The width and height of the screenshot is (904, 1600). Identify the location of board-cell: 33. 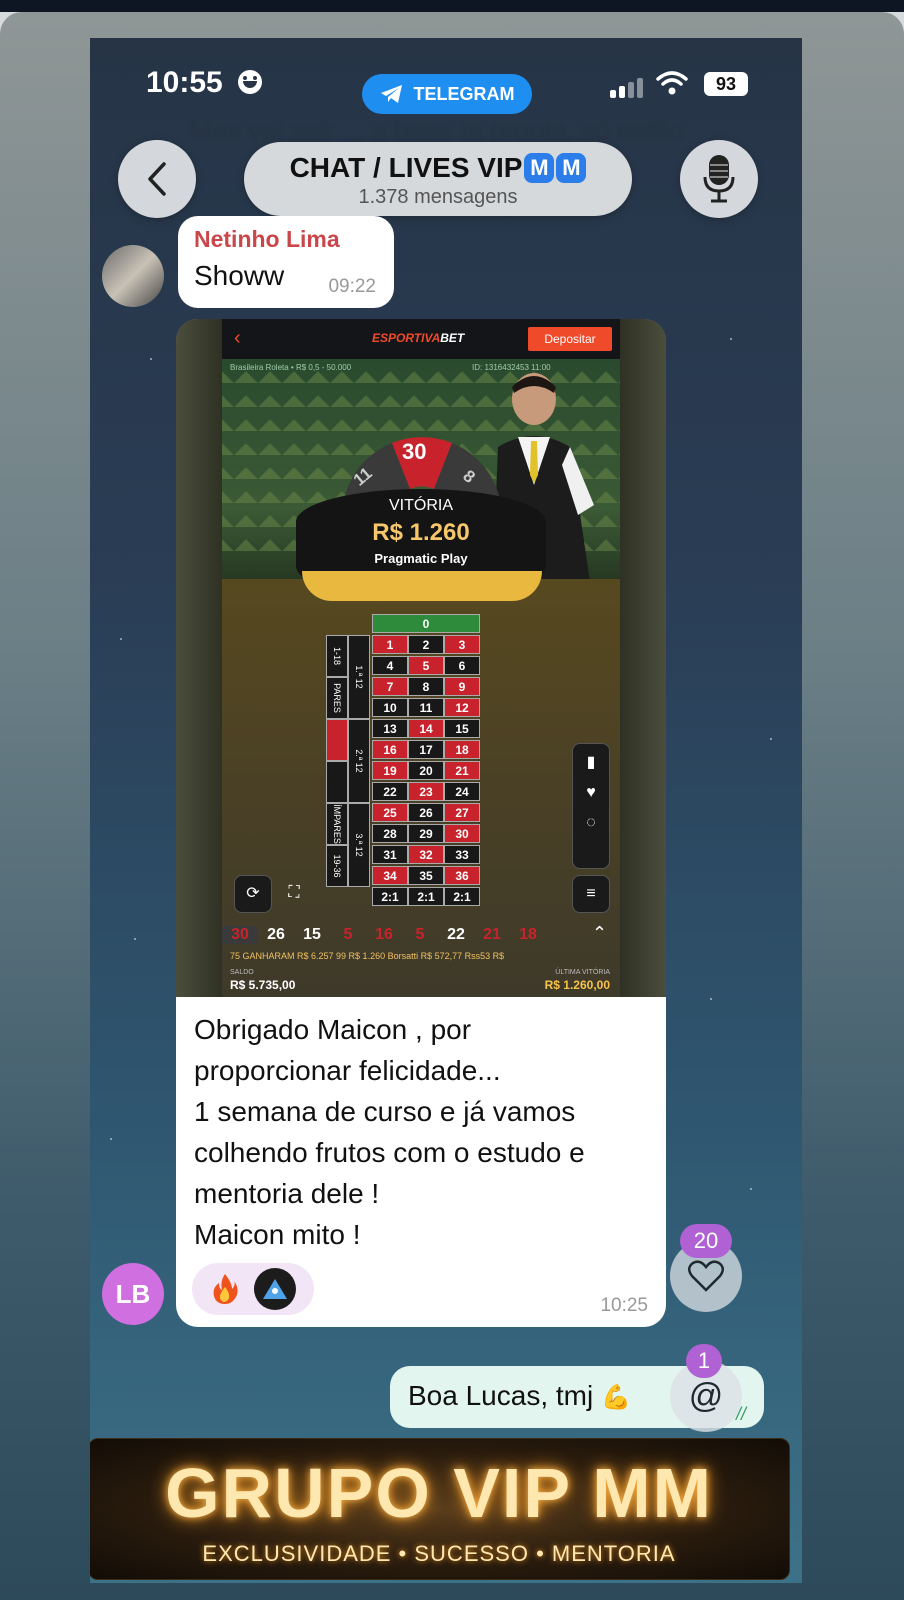
(462, 854).